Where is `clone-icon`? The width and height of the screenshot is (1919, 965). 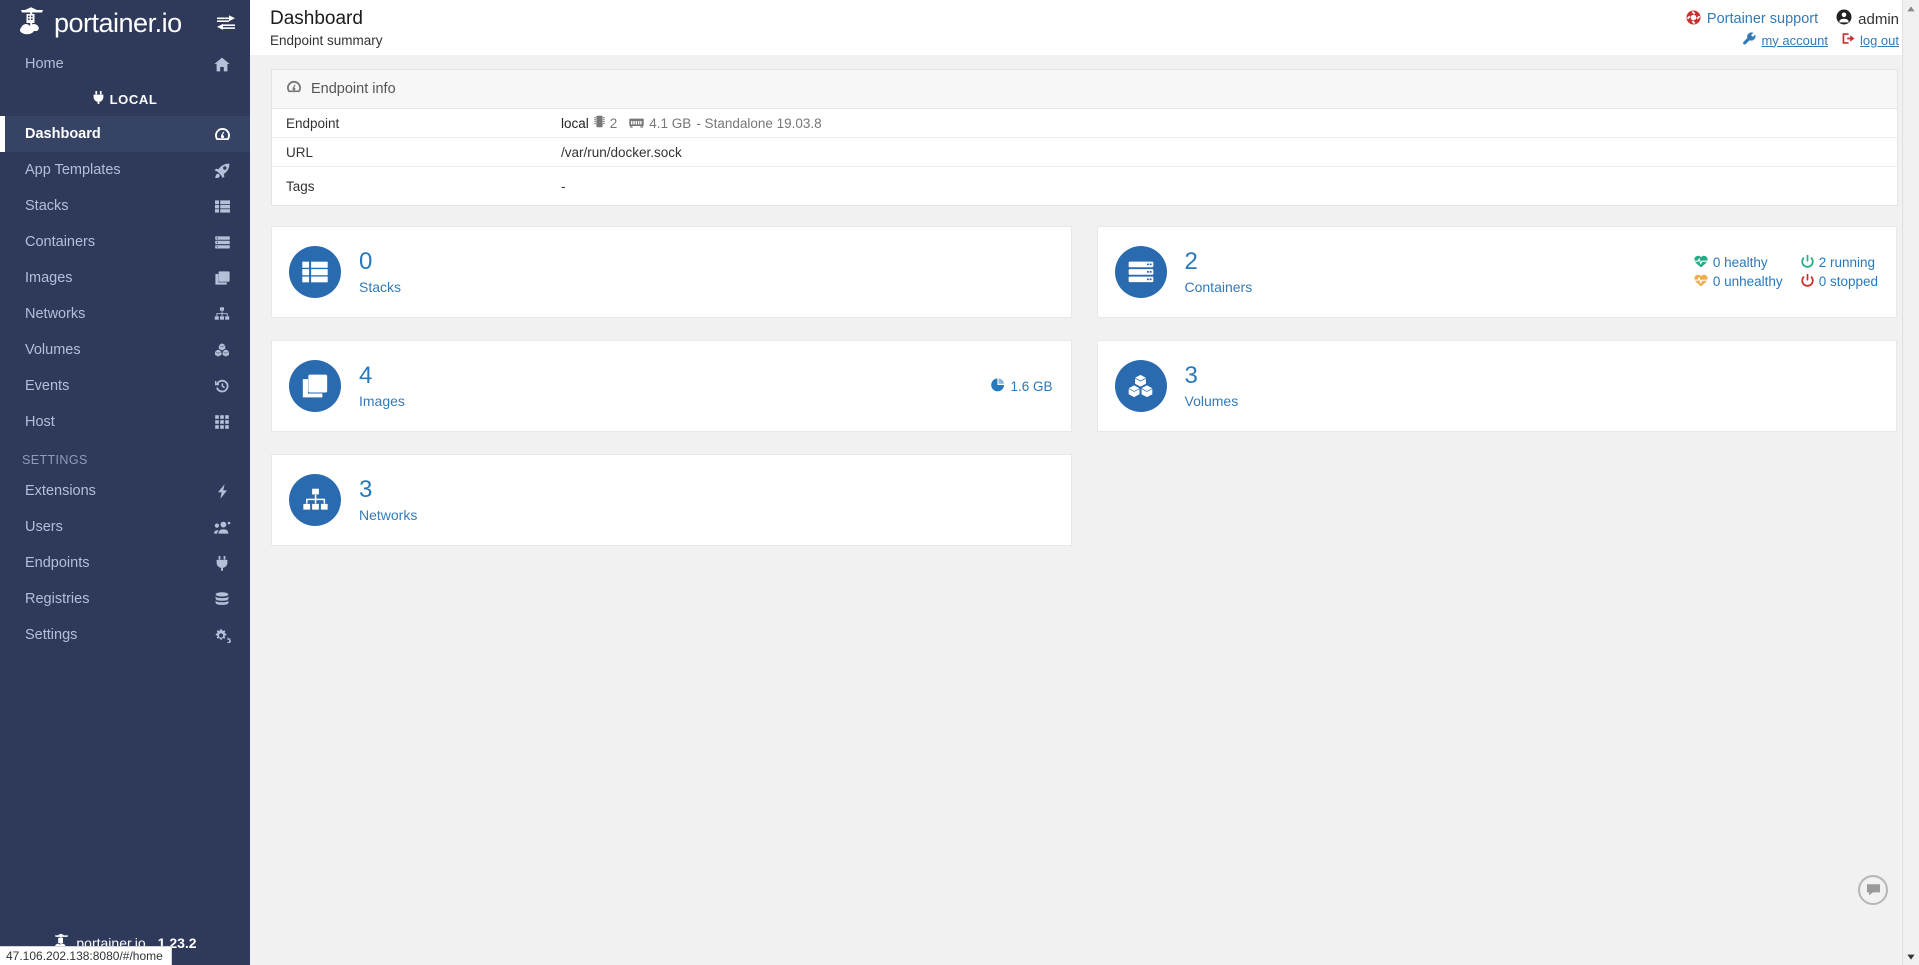
clone-icon is located at coordinates (222, 278).